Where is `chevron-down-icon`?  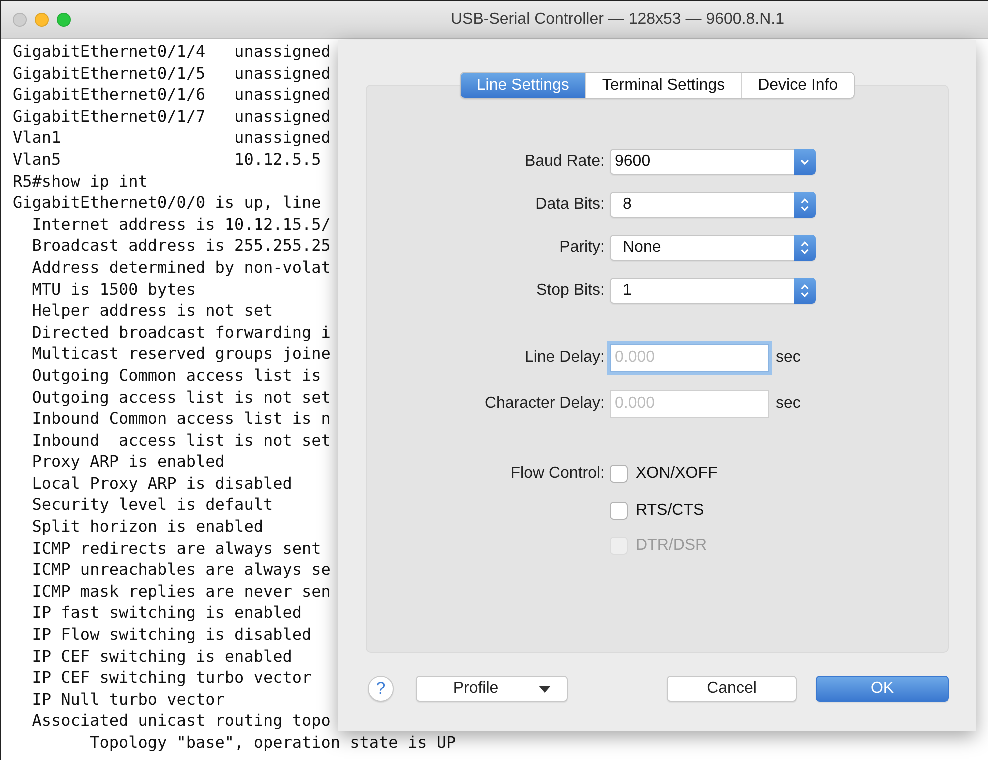
chevron-down-icon is located at coordinates (805, 162).